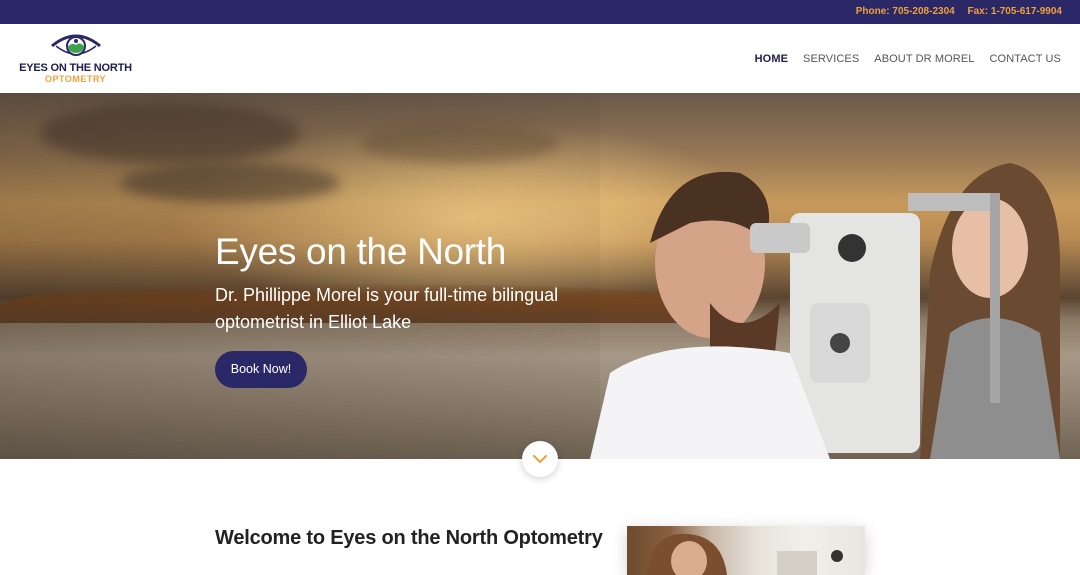 The width and height of the screenshot is (1080, 575). What do you see at coordinates (924, 59) in the screenshot?
I see `nav-about: ABOUT DR MOREL` at bounding box center [924, 59].